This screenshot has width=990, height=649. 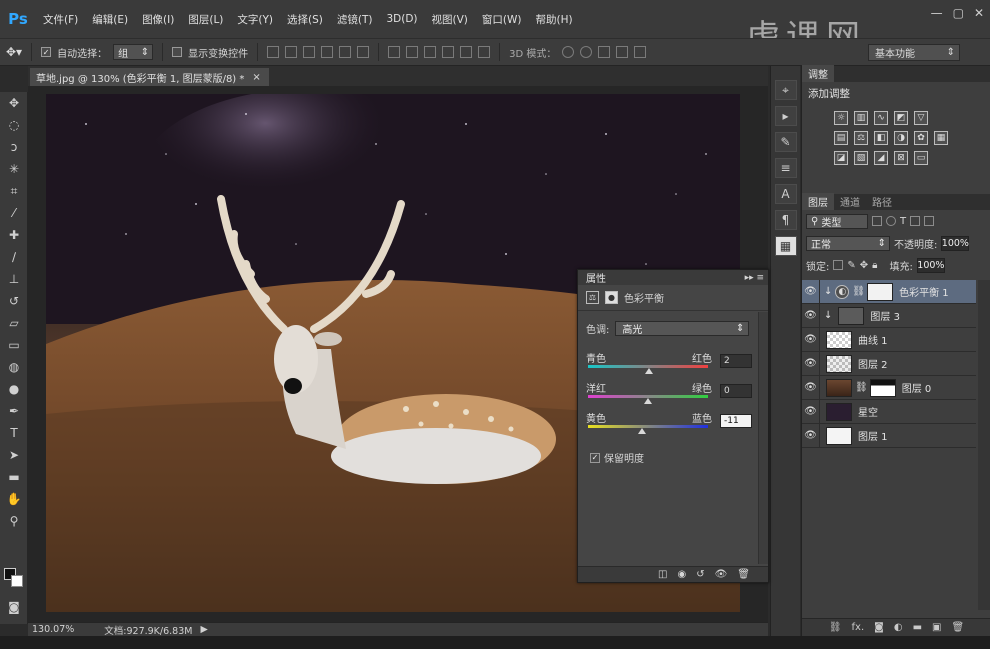 I want to click on photo-filter-icon: ◑, so click(x=901, y=138).